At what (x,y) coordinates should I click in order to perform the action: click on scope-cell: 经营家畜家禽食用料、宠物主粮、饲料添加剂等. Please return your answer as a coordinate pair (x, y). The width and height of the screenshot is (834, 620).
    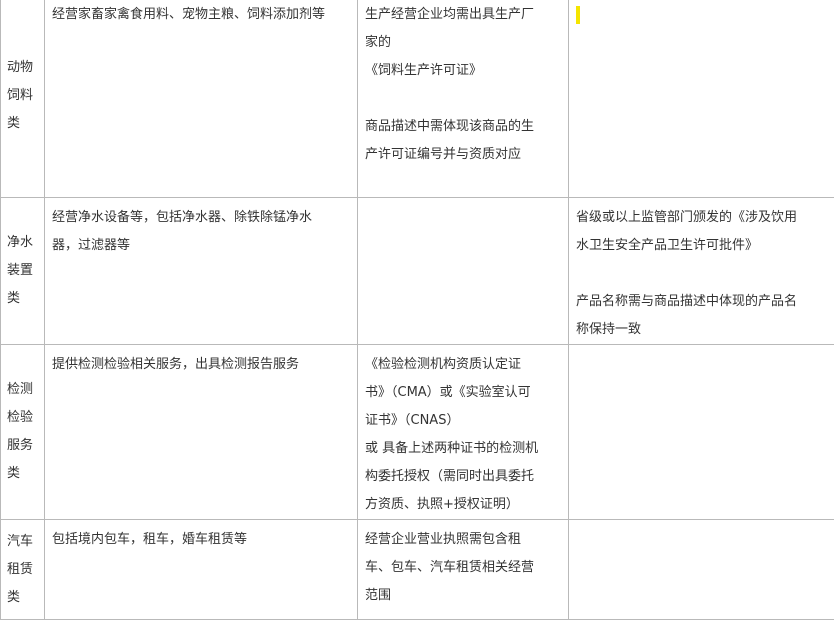
    Looking at the image, I should click on (201, 99).